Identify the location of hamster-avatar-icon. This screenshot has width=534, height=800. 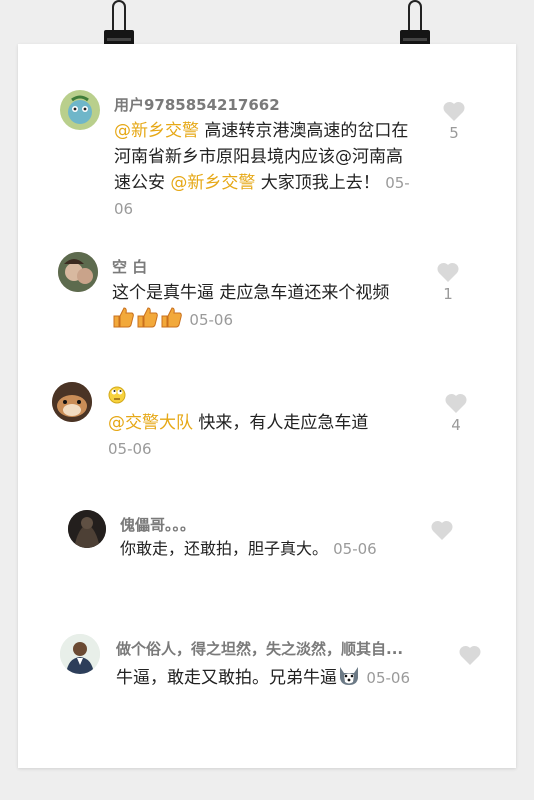
(72, 402).